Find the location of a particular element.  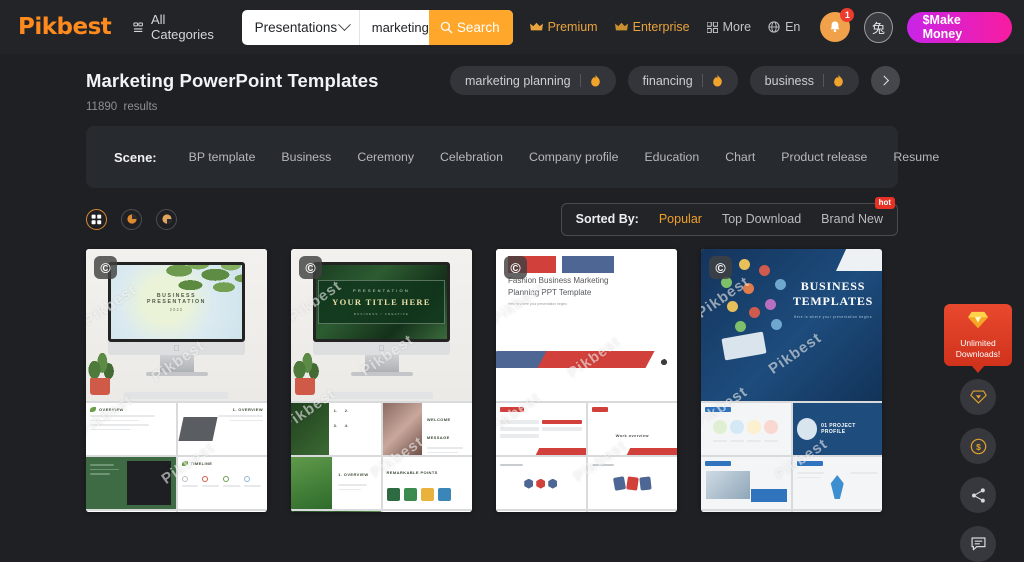

nav-premium: Premium is located at coordinates (563, 27).